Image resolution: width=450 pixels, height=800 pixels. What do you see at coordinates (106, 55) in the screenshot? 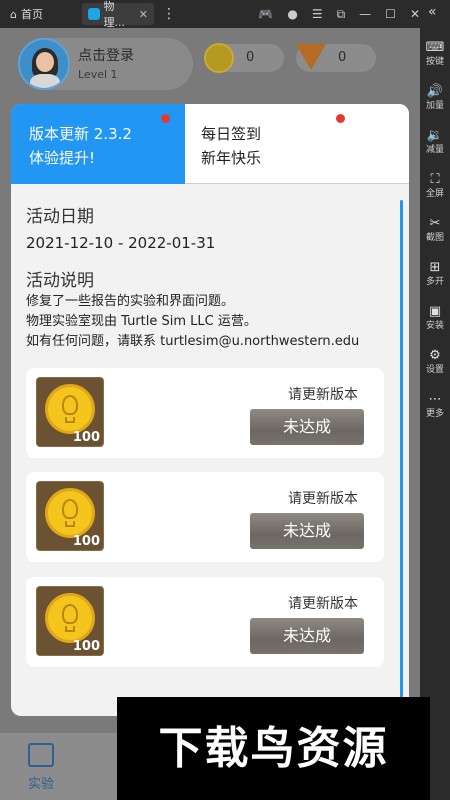
I see `login-text: 点击登录` at bounding box center [106, 55].